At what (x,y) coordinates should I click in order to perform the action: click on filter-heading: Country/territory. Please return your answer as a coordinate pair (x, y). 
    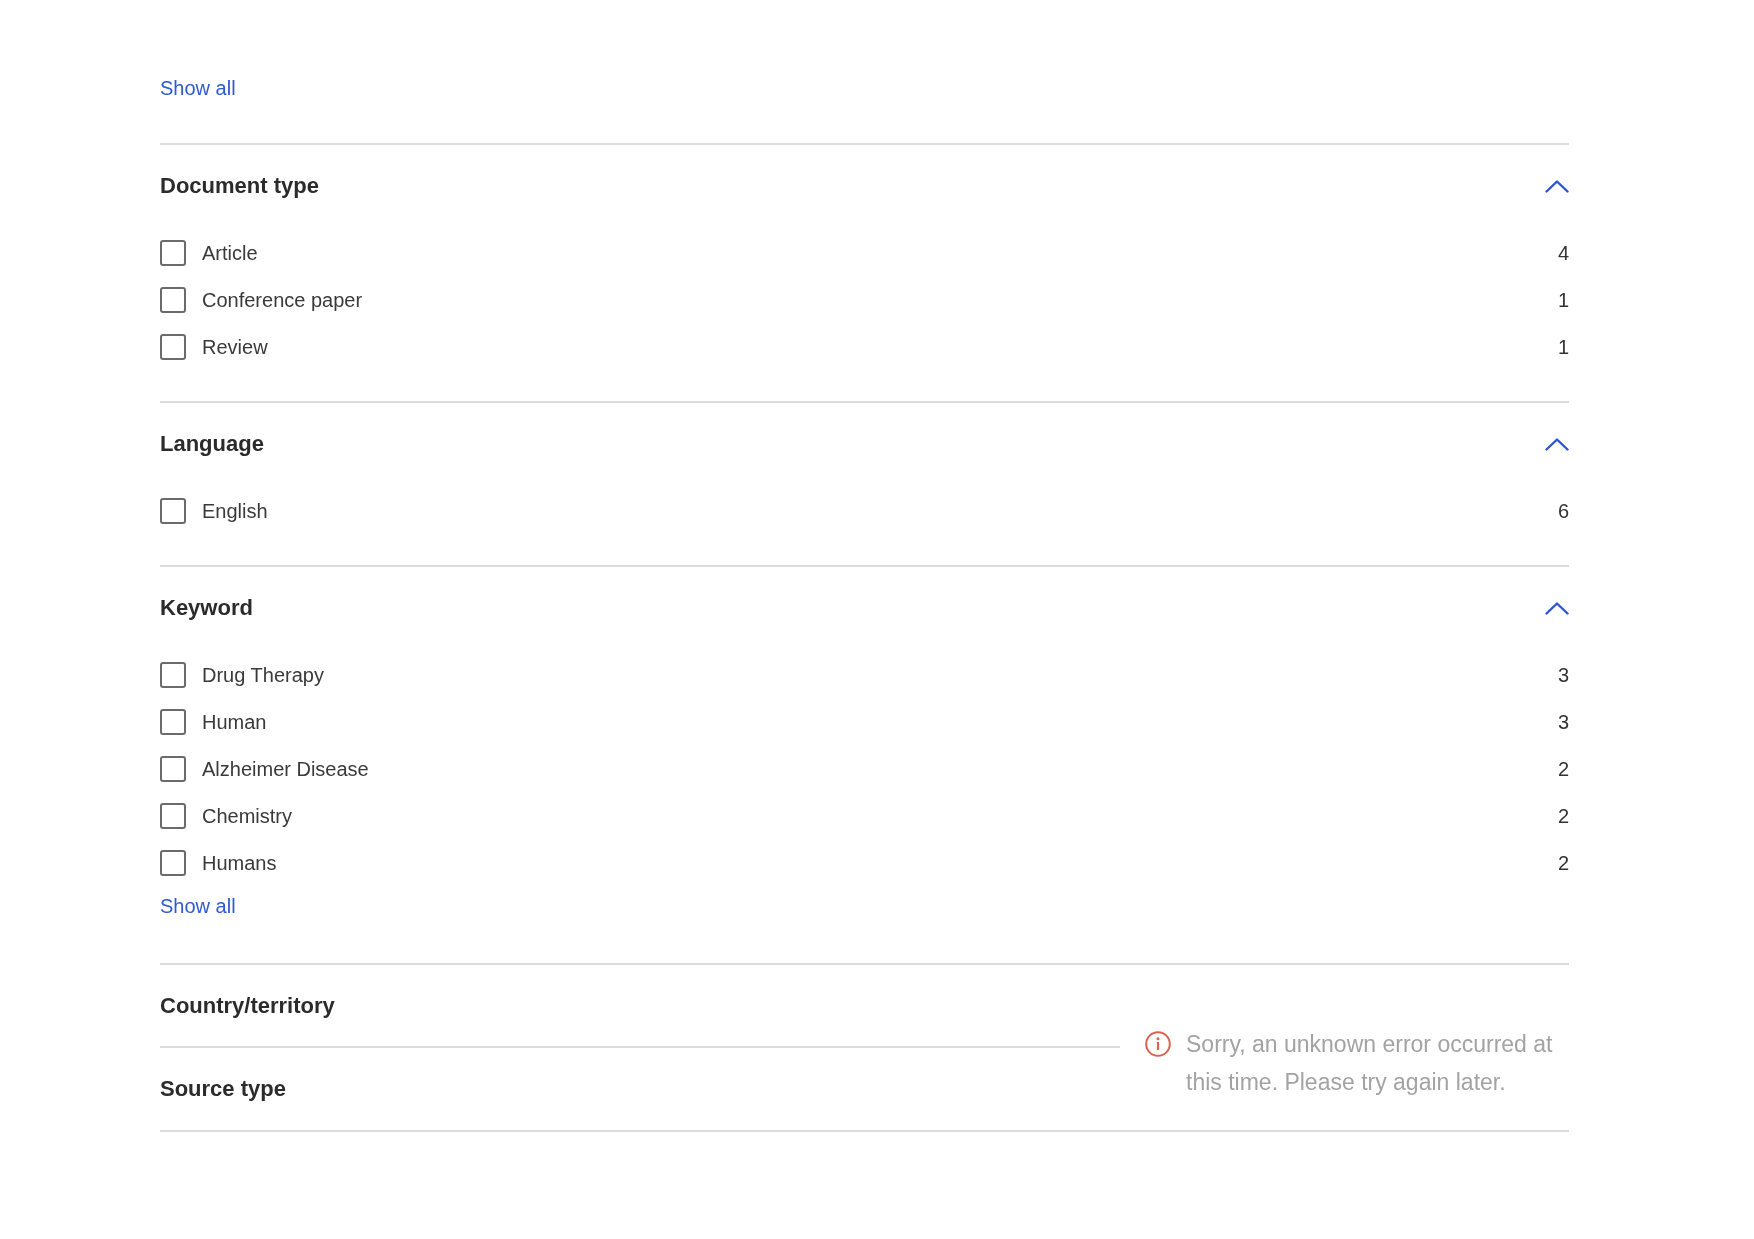
    Looking at the image, I should click on (248, 1006).